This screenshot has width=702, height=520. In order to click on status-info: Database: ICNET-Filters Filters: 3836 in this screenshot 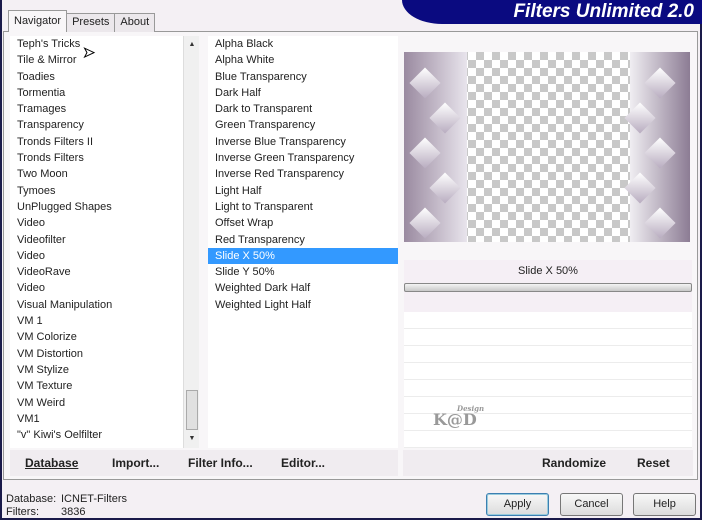, I will do `click(66, 506)`.